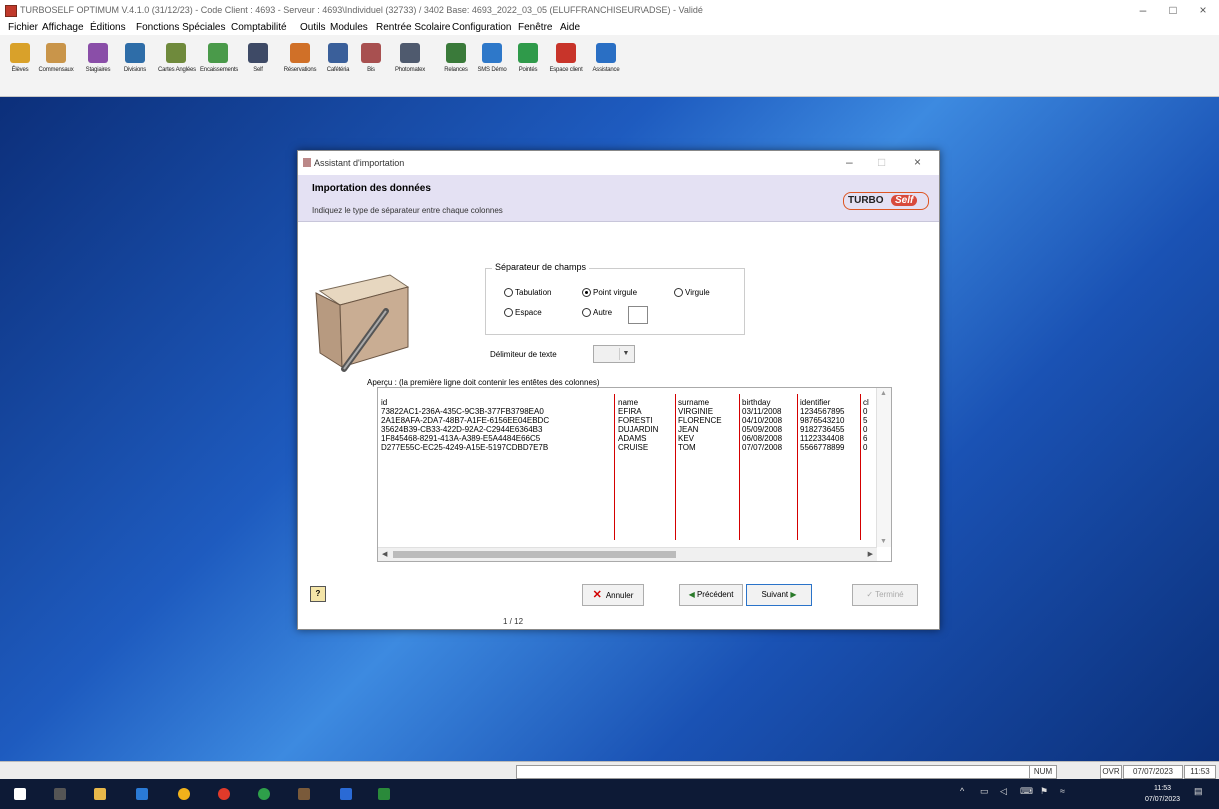 This screenshot has height=809, width=1219. I want to click on toolbar-encaissements-button: Encaissements, so click(219, 68).